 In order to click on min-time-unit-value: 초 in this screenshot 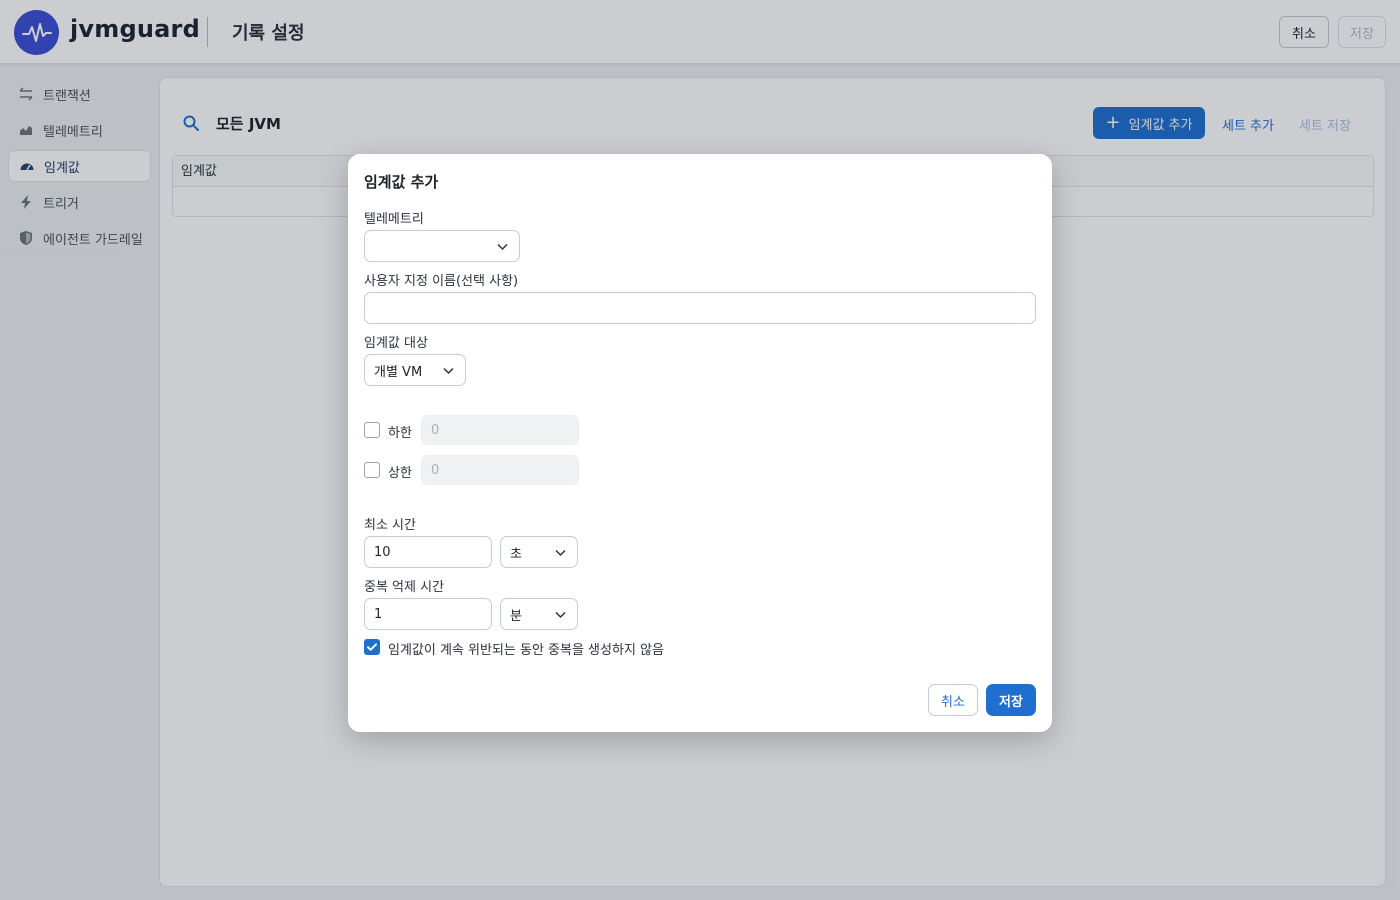, I will do `click(516, 554)`.